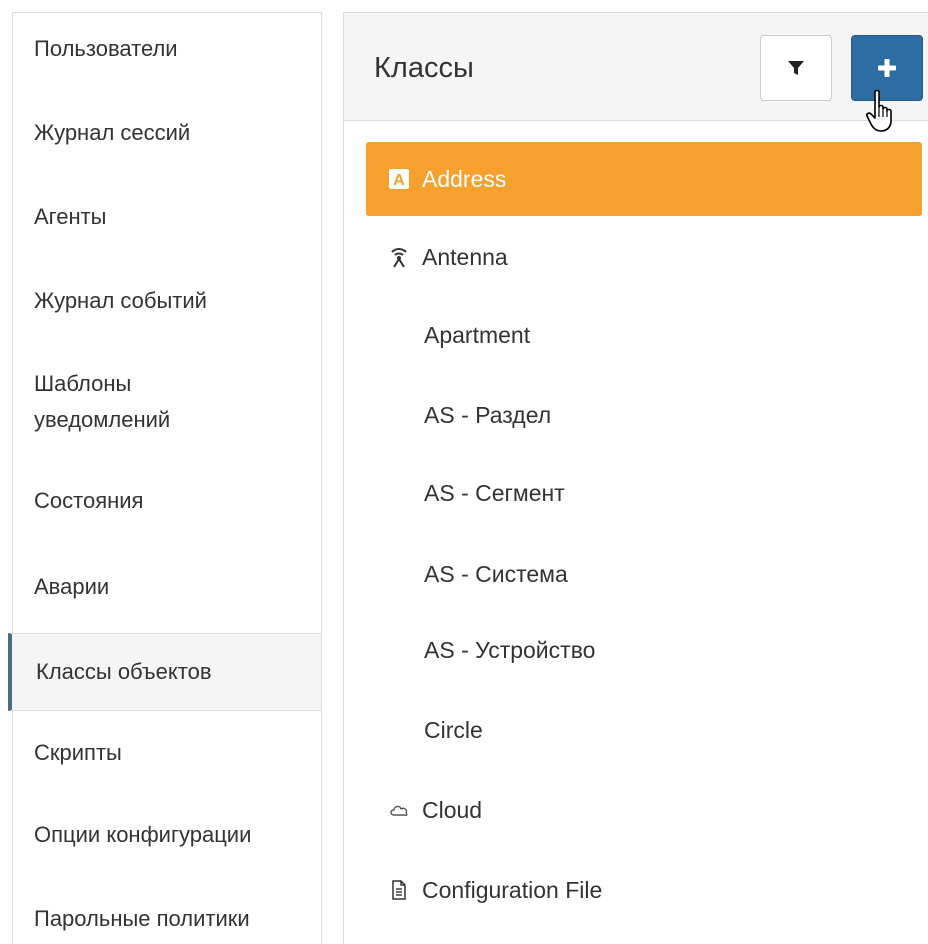 The width and height of the screenshot is (928, 944). I want to click on sidebar-item-session-log: Журнал сессий, so click(167, 133).